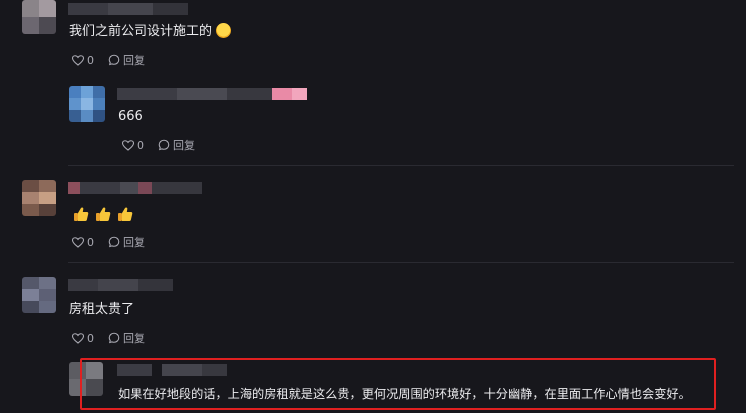 Image resolution: width=746 pixels, height=413 pixels. I want to click on reply-actions: 0 回复, so click(158, 145).